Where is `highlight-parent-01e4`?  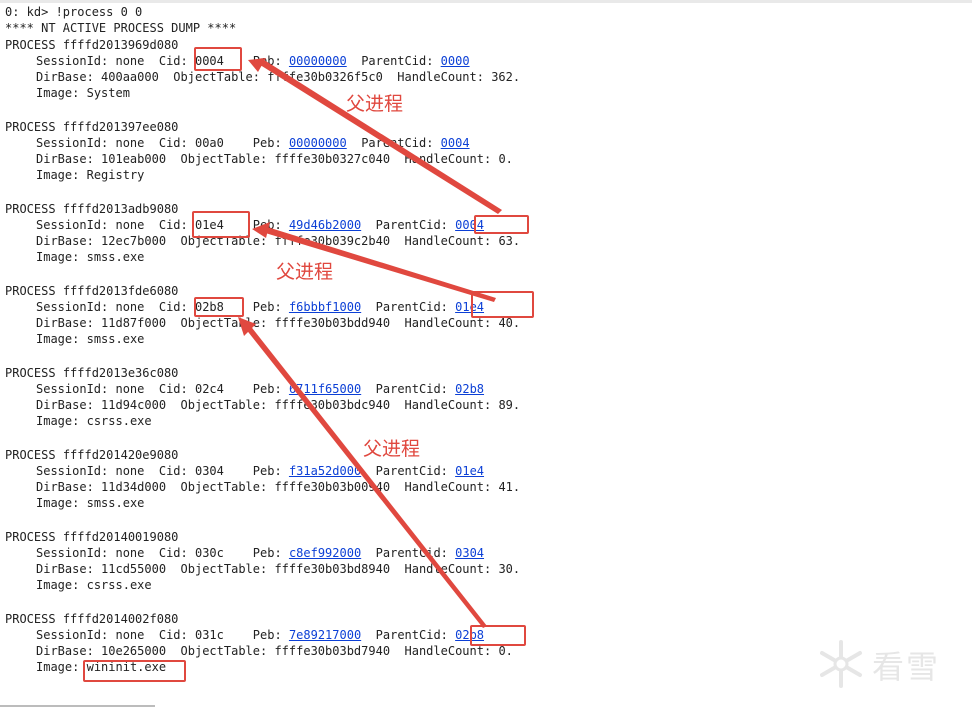
highlight-parent-01e4 is located at coordinates (502, 304).